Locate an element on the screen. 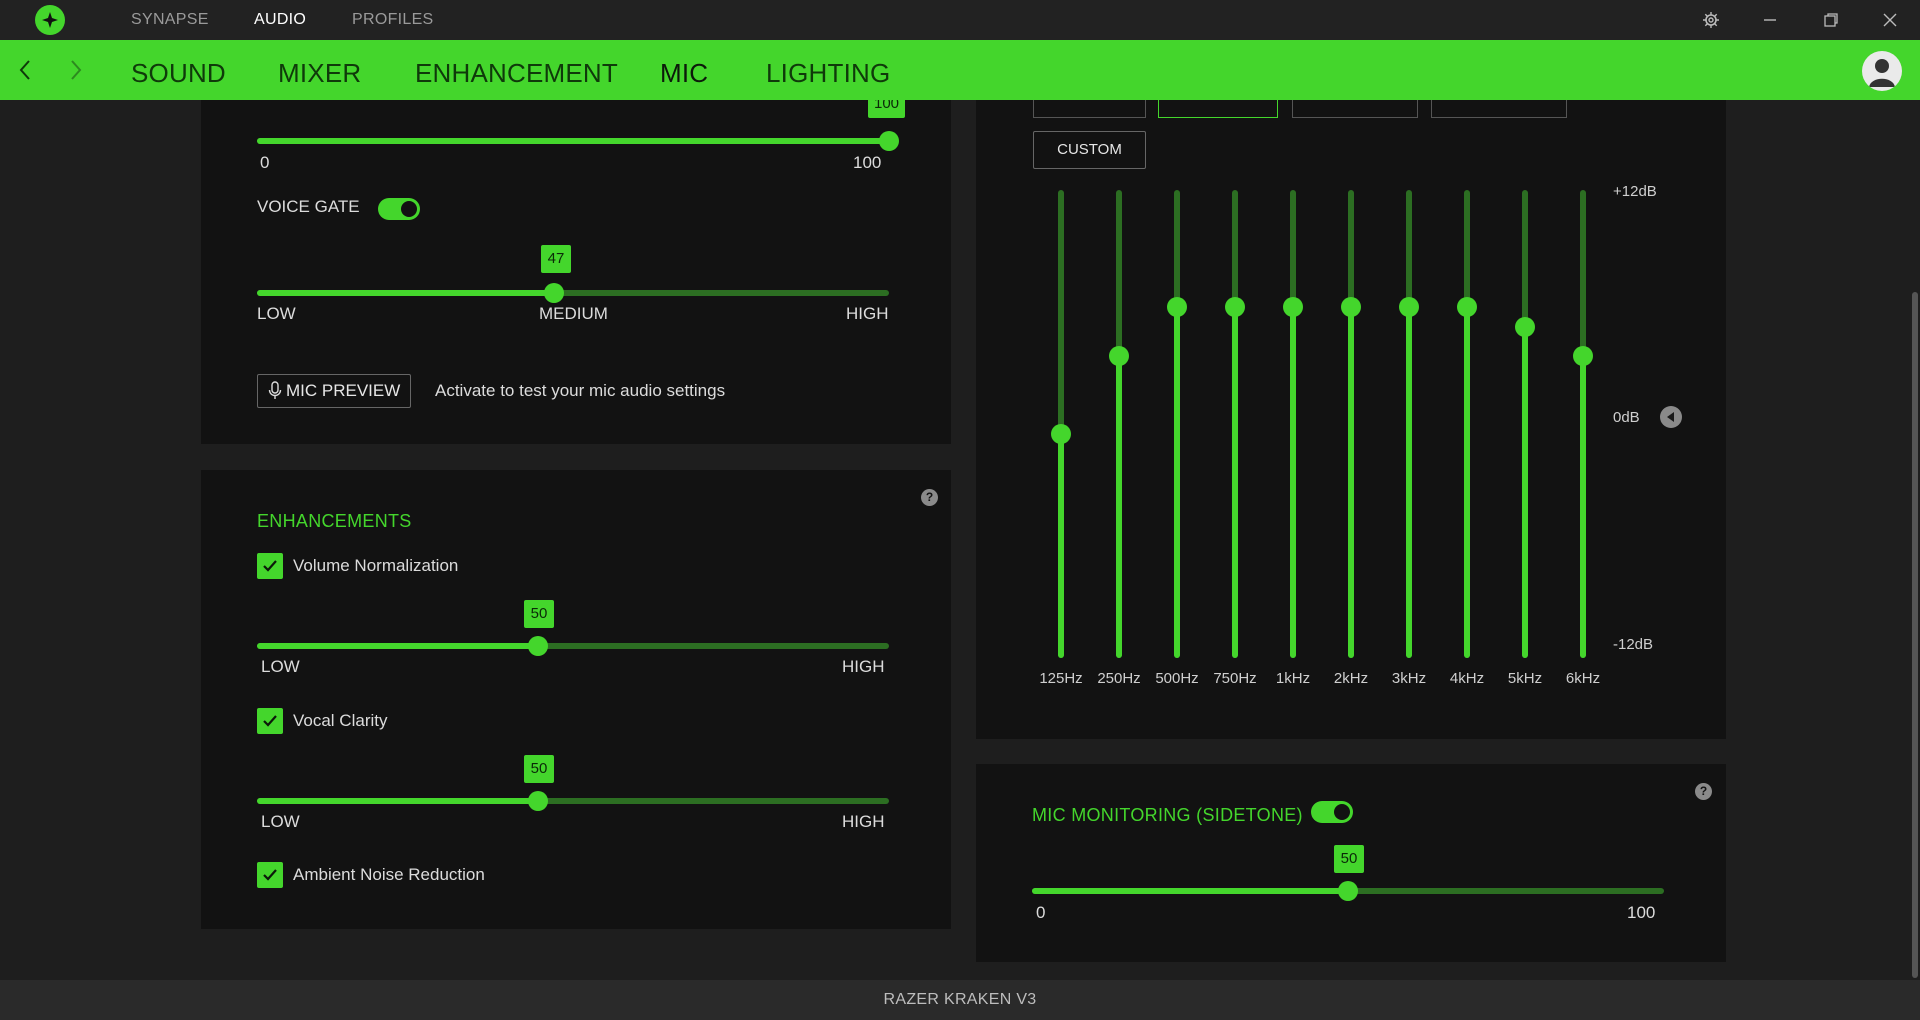  forward-arrow-icon is located at coordinates (75, 70).